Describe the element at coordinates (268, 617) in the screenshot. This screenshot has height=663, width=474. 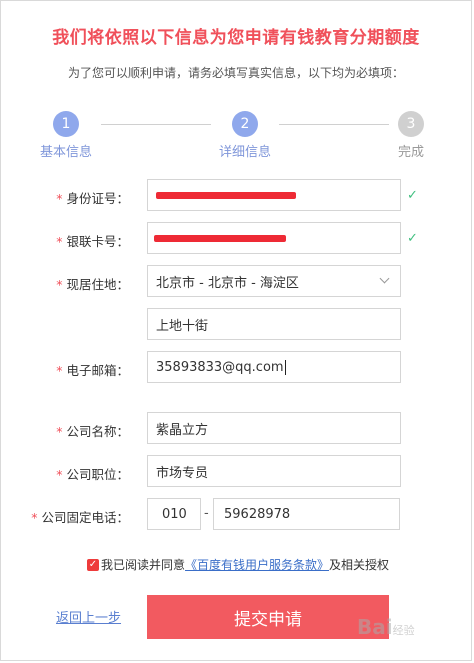
I see `submit-button: 提交申请` at that location.